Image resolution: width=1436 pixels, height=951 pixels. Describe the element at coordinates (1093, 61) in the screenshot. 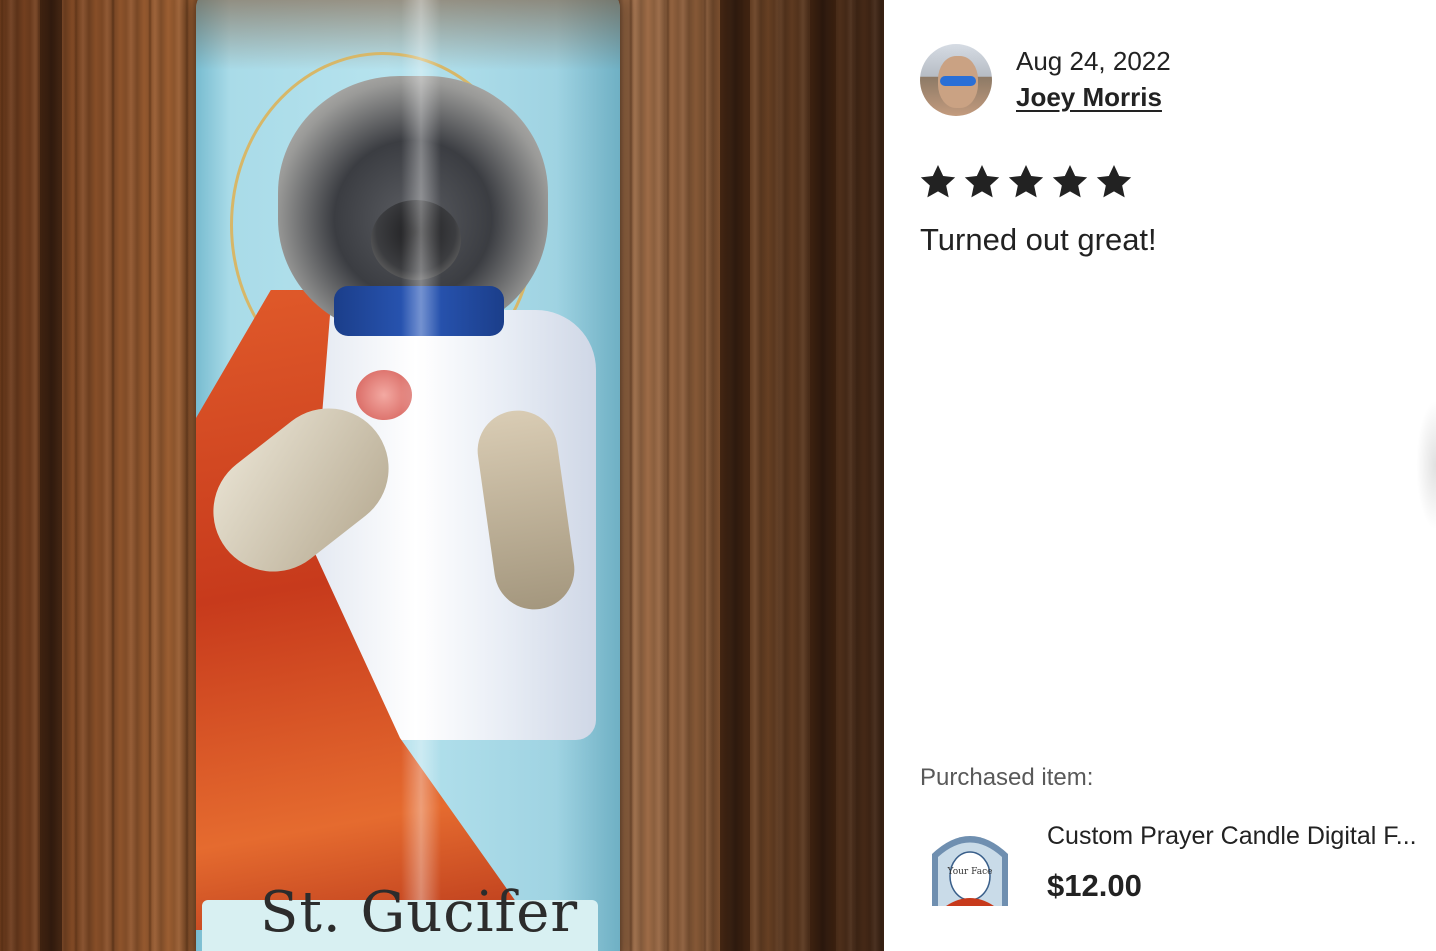

I see `review-date: Aug 24, 2022` at that location.